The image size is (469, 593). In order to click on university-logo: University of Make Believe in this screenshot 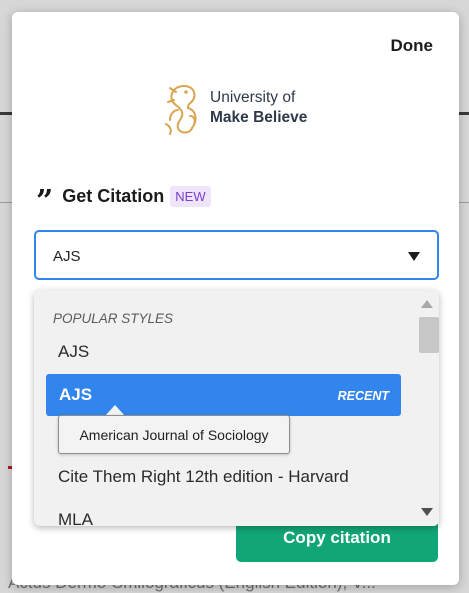, I will do `click(242, 110)`.